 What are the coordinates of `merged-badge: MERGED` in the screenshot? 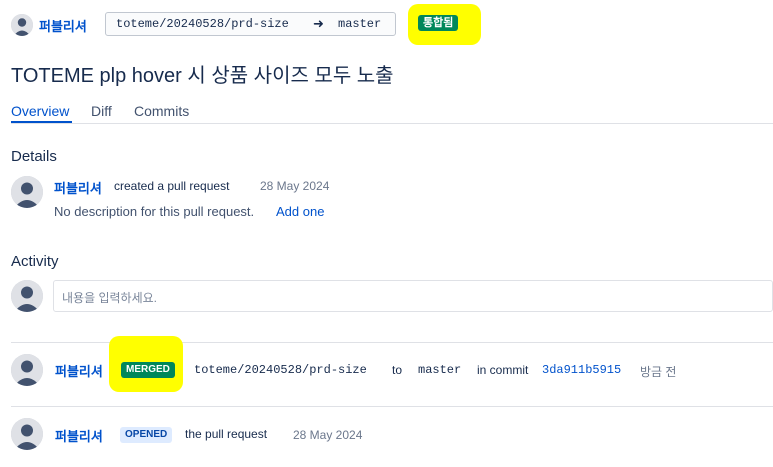 It's located at (148, 370).